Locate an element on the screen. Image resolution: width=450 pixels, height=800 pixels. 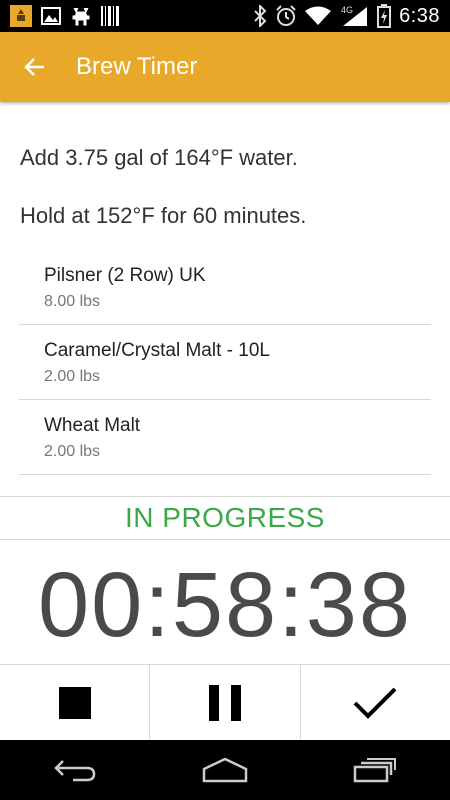
pause-icon is located at coordinates (224, 702).